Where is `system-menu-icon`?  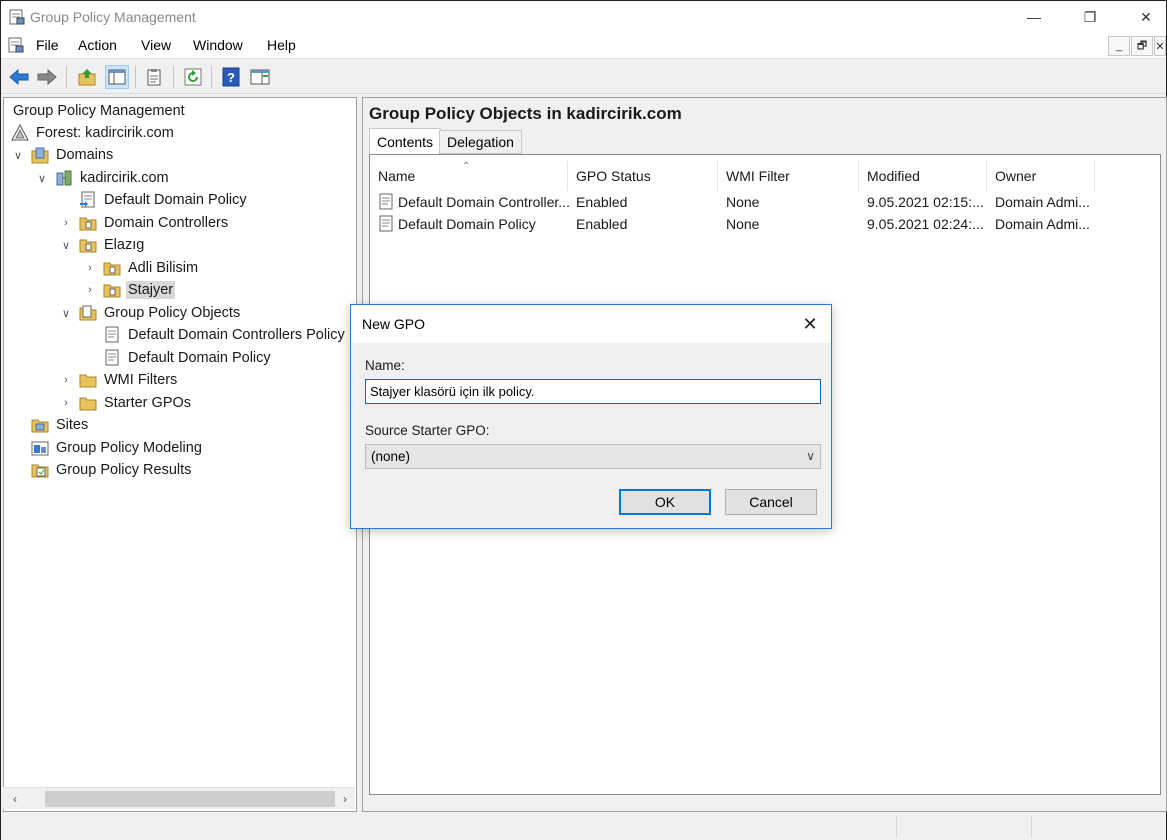
system-menu-icon is located at coordinates (16, 45).